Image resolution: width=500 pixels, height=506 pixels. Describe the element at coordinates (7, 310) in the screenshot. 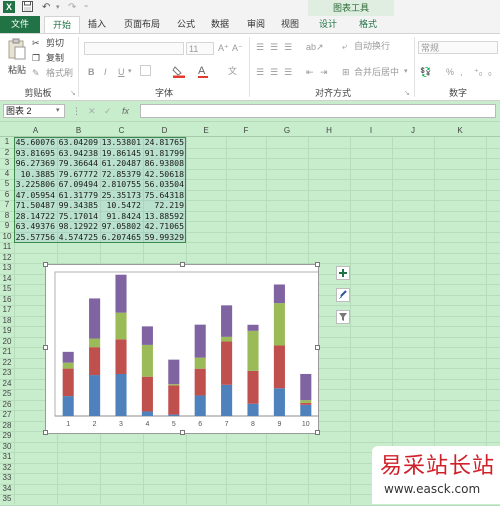

I see `row-header: 17` at that location.